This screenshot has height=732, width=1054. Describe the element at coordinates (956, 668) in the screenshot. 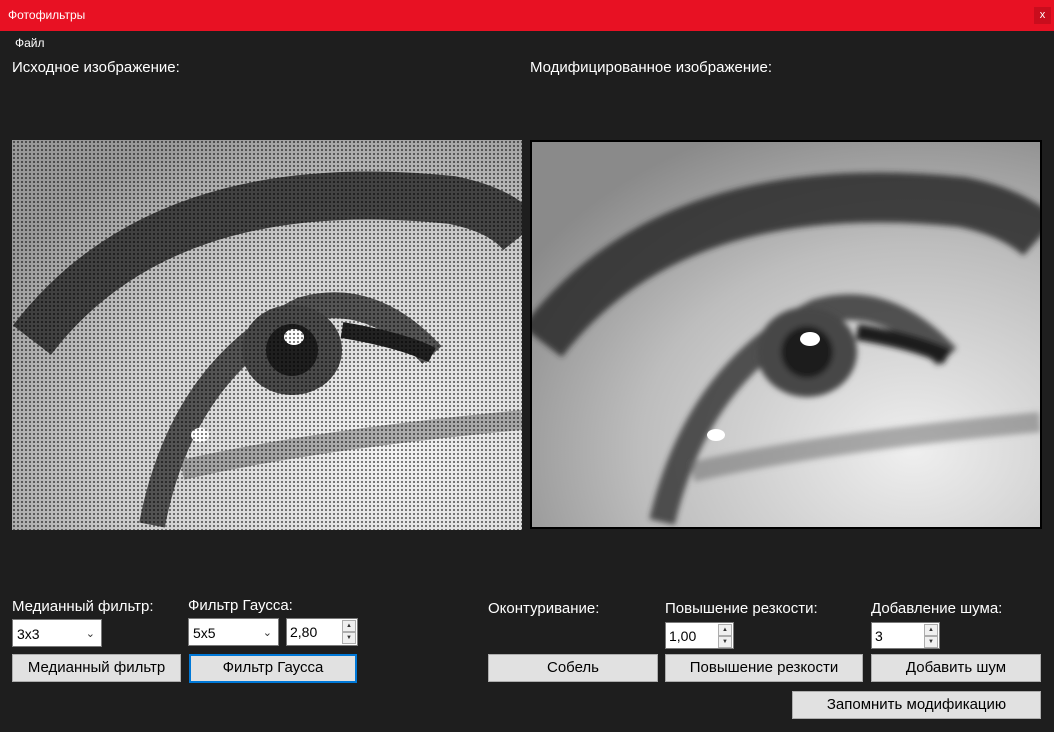

I see `add-noise-button: Добавить шум` at that location.